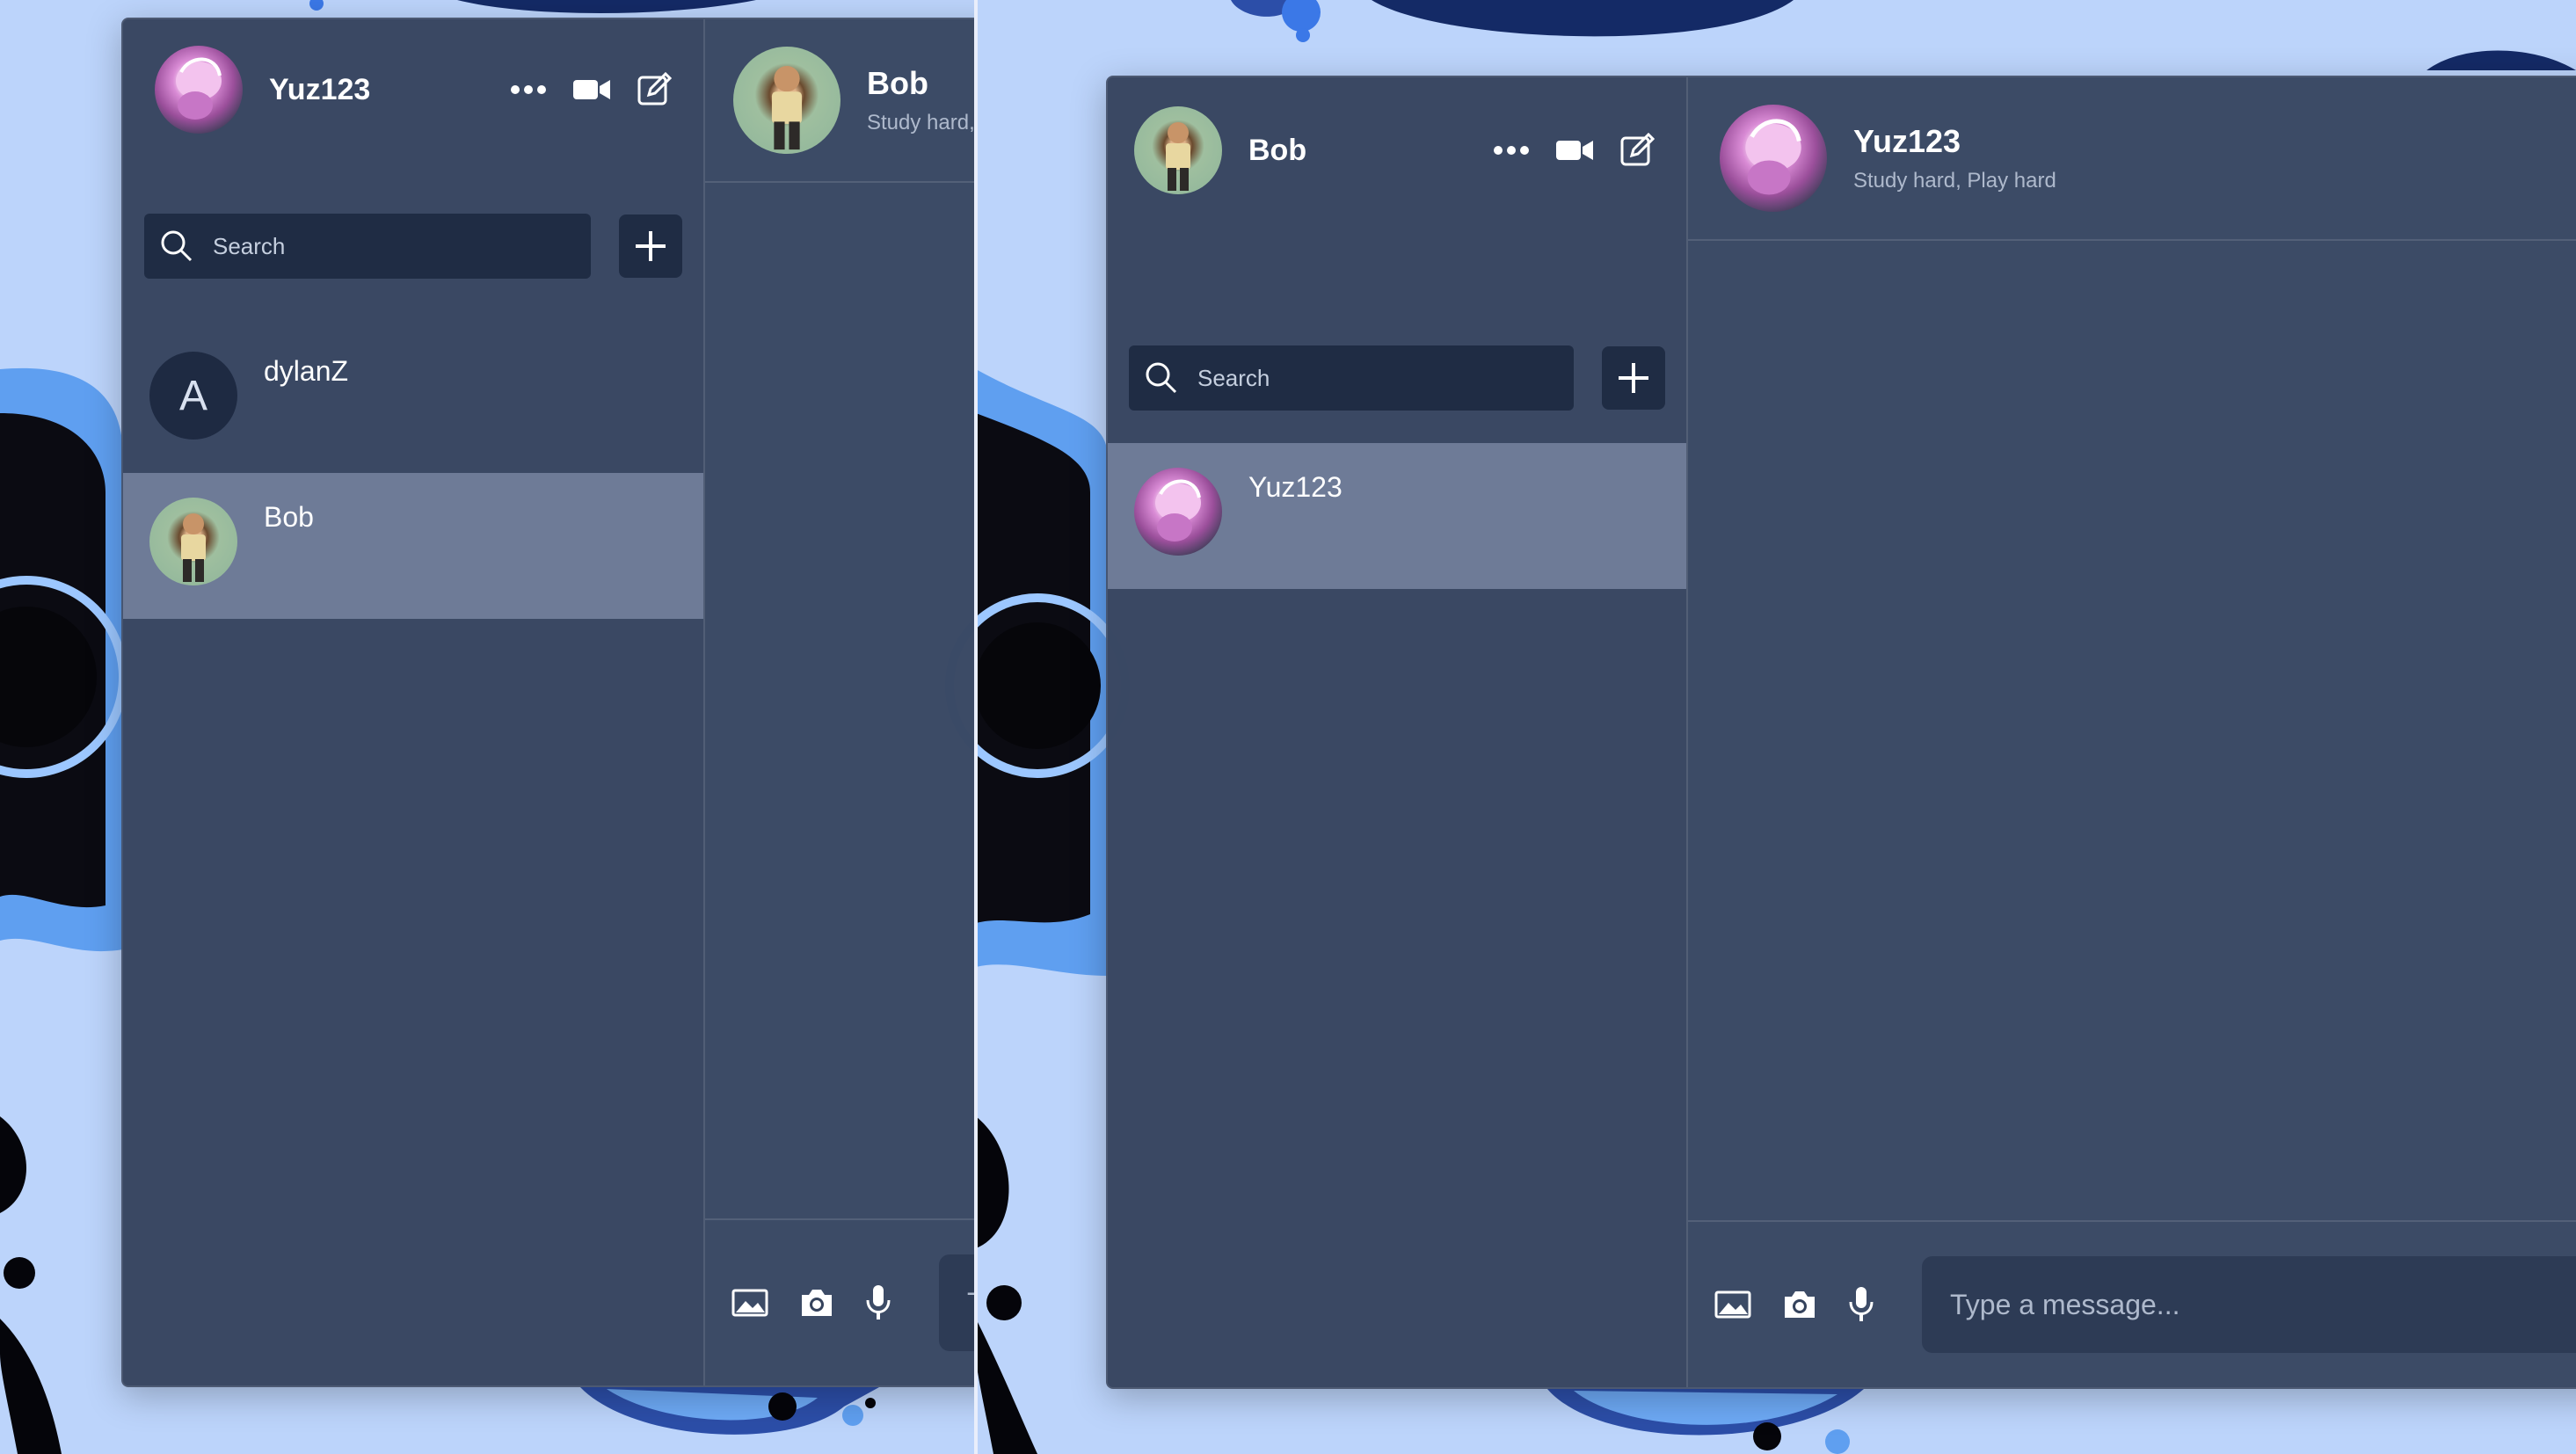 The height and width of the screenshot is (1454, 2576). I want to click on chat-title-block: Bob Study hard,, so click(921, 100).